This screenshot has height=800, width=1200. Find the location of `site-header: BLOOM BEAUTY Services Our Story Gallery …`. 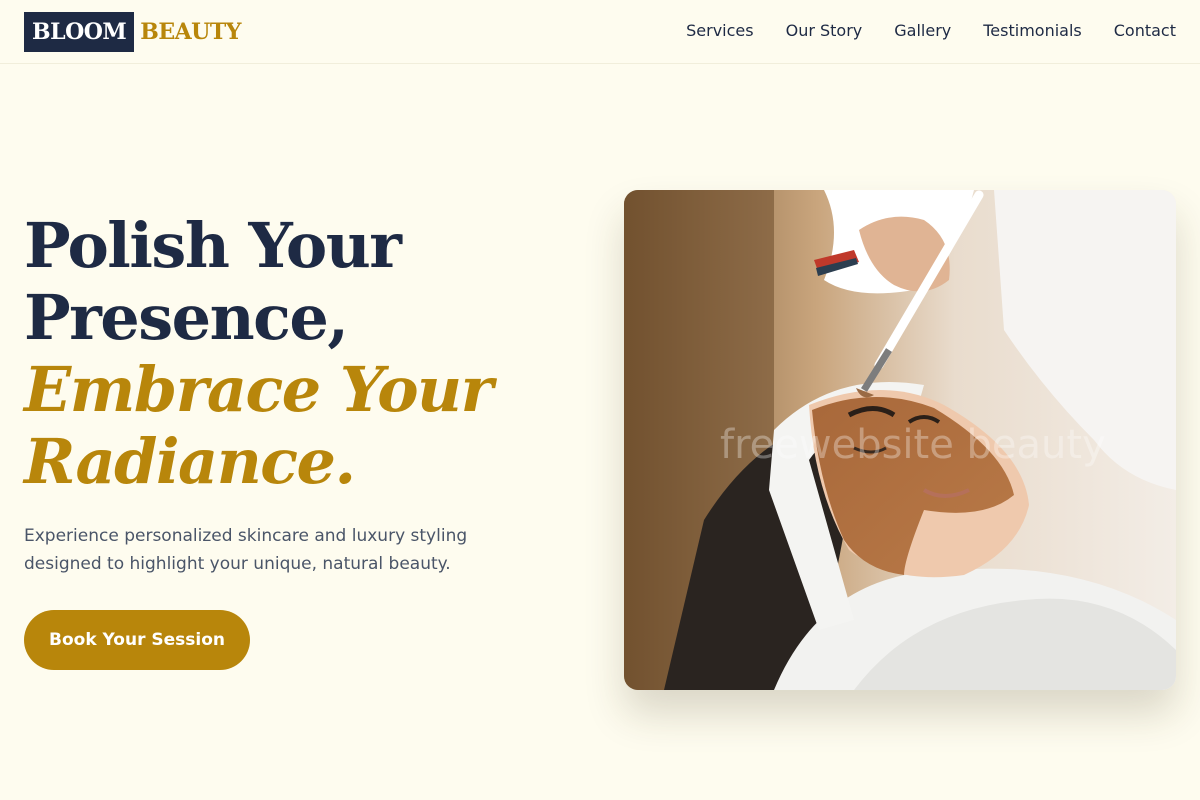

site-header: BLOOM BEAUTY Services Our Story Gallery … is located at coordinates (600, 32).